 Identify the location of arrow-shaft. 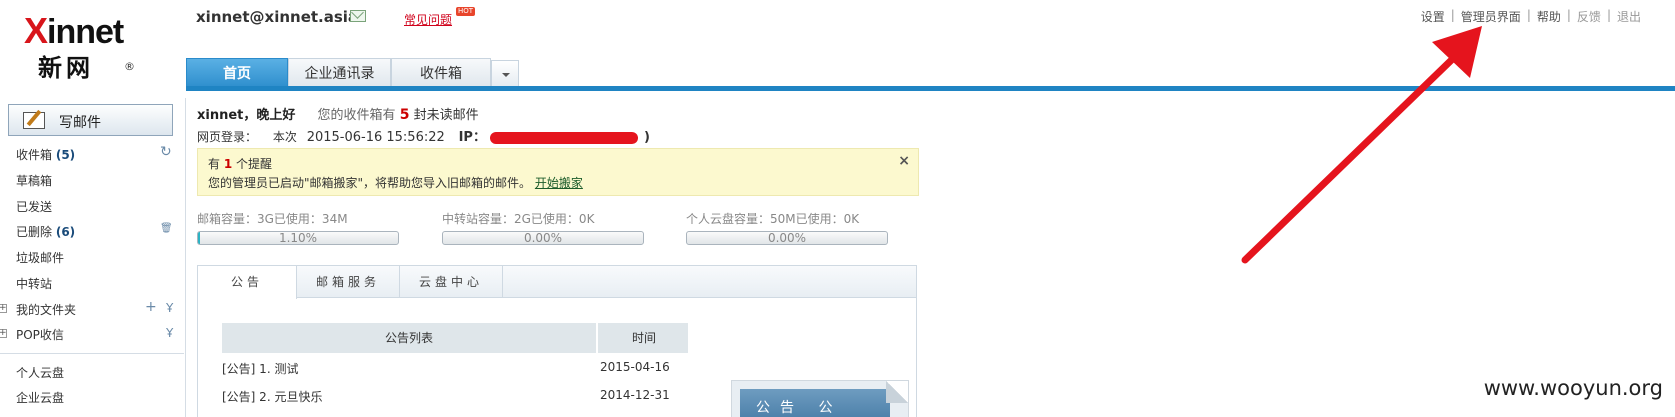
(1356, 152).